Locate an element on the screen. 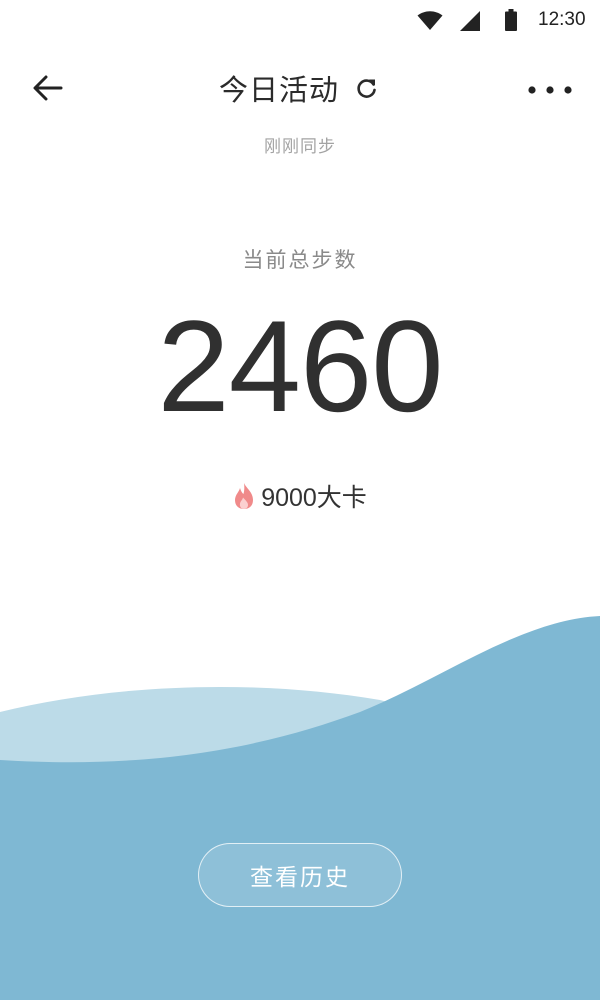 The image size is (600, 1000). calories-value: 9000大卡 is located at coordinates (314, 498).